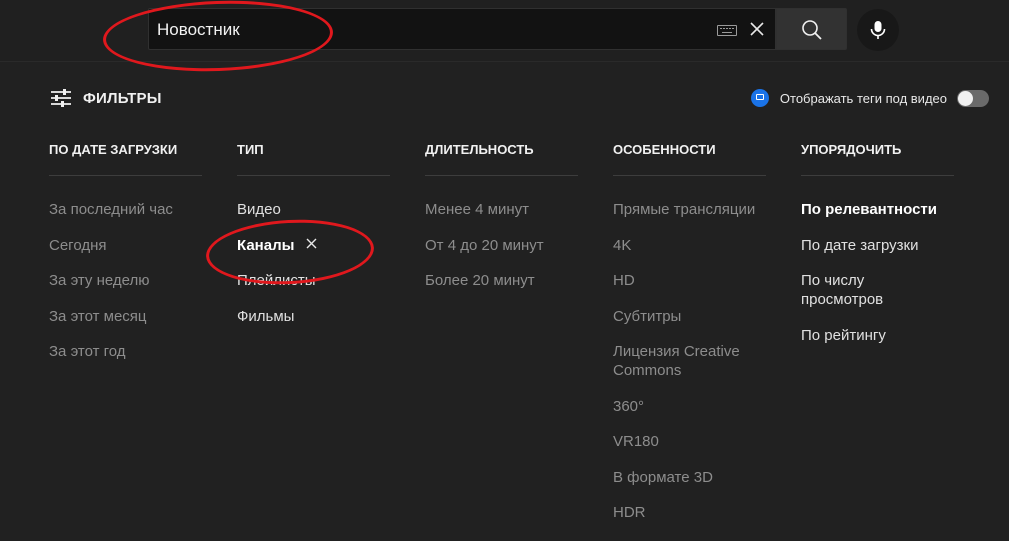 Image resolution: width=1009 pixels, height=541 pixels. Describe the element at coordinates (61, 98) in the screenshot. I see `sliders-icon` at that location.